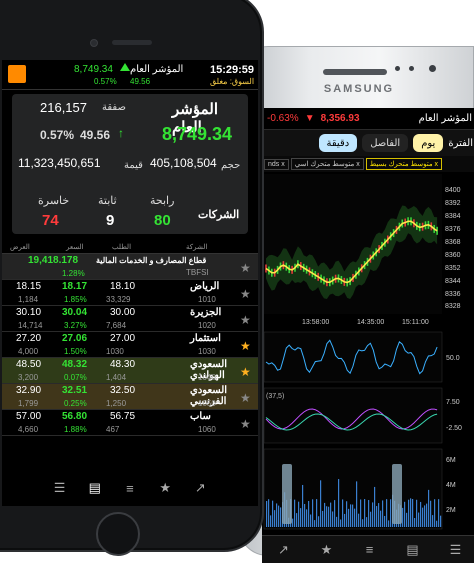  Describe the element at coordinates (110, 220) in the screenshot. I see `unchanged-count: 9` at that location.